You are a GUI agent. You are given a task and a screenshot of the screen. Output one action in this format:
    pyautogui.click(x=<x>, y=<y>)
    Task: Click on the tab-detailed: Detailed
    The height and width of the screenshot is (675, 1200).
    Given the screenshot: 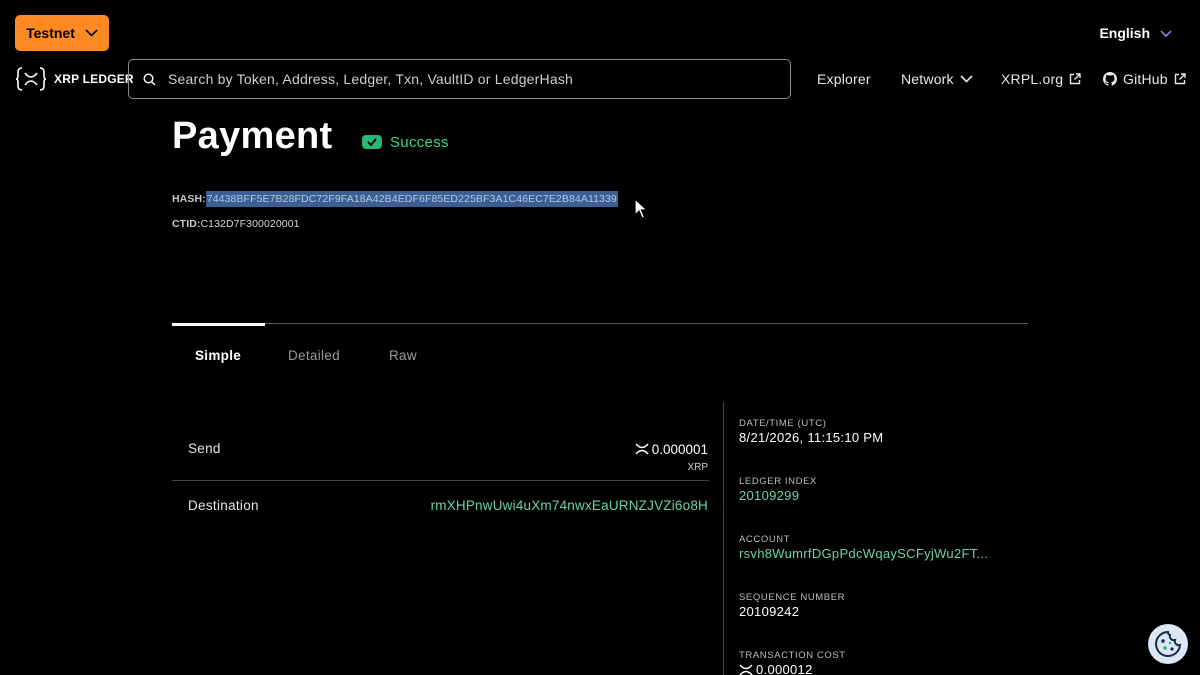 What is the action you would take?
    pyautogui.click(x=314, y=355)
    